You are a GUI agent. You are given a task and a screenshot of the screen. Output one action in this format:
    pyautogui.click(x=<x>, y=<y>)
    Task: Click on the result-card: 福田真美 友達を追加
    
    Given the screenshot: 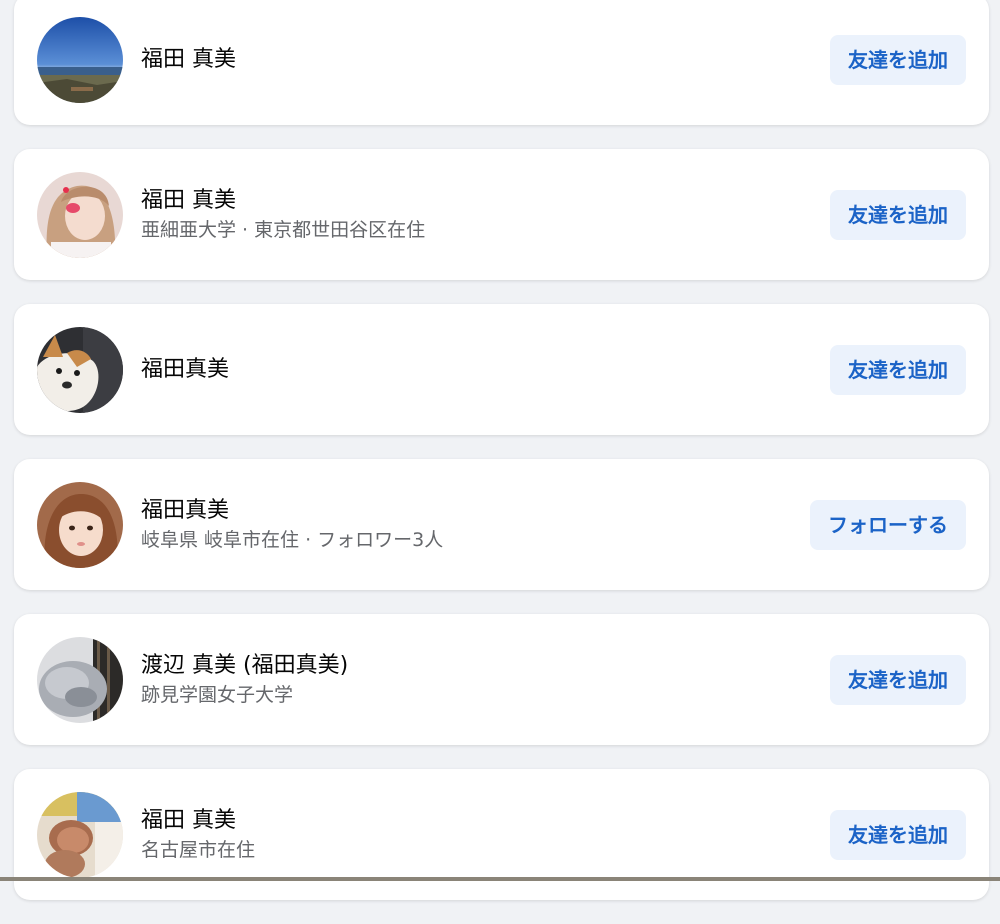 What is the action you would take?
    pyautogui.click(x=501, y=369)
    